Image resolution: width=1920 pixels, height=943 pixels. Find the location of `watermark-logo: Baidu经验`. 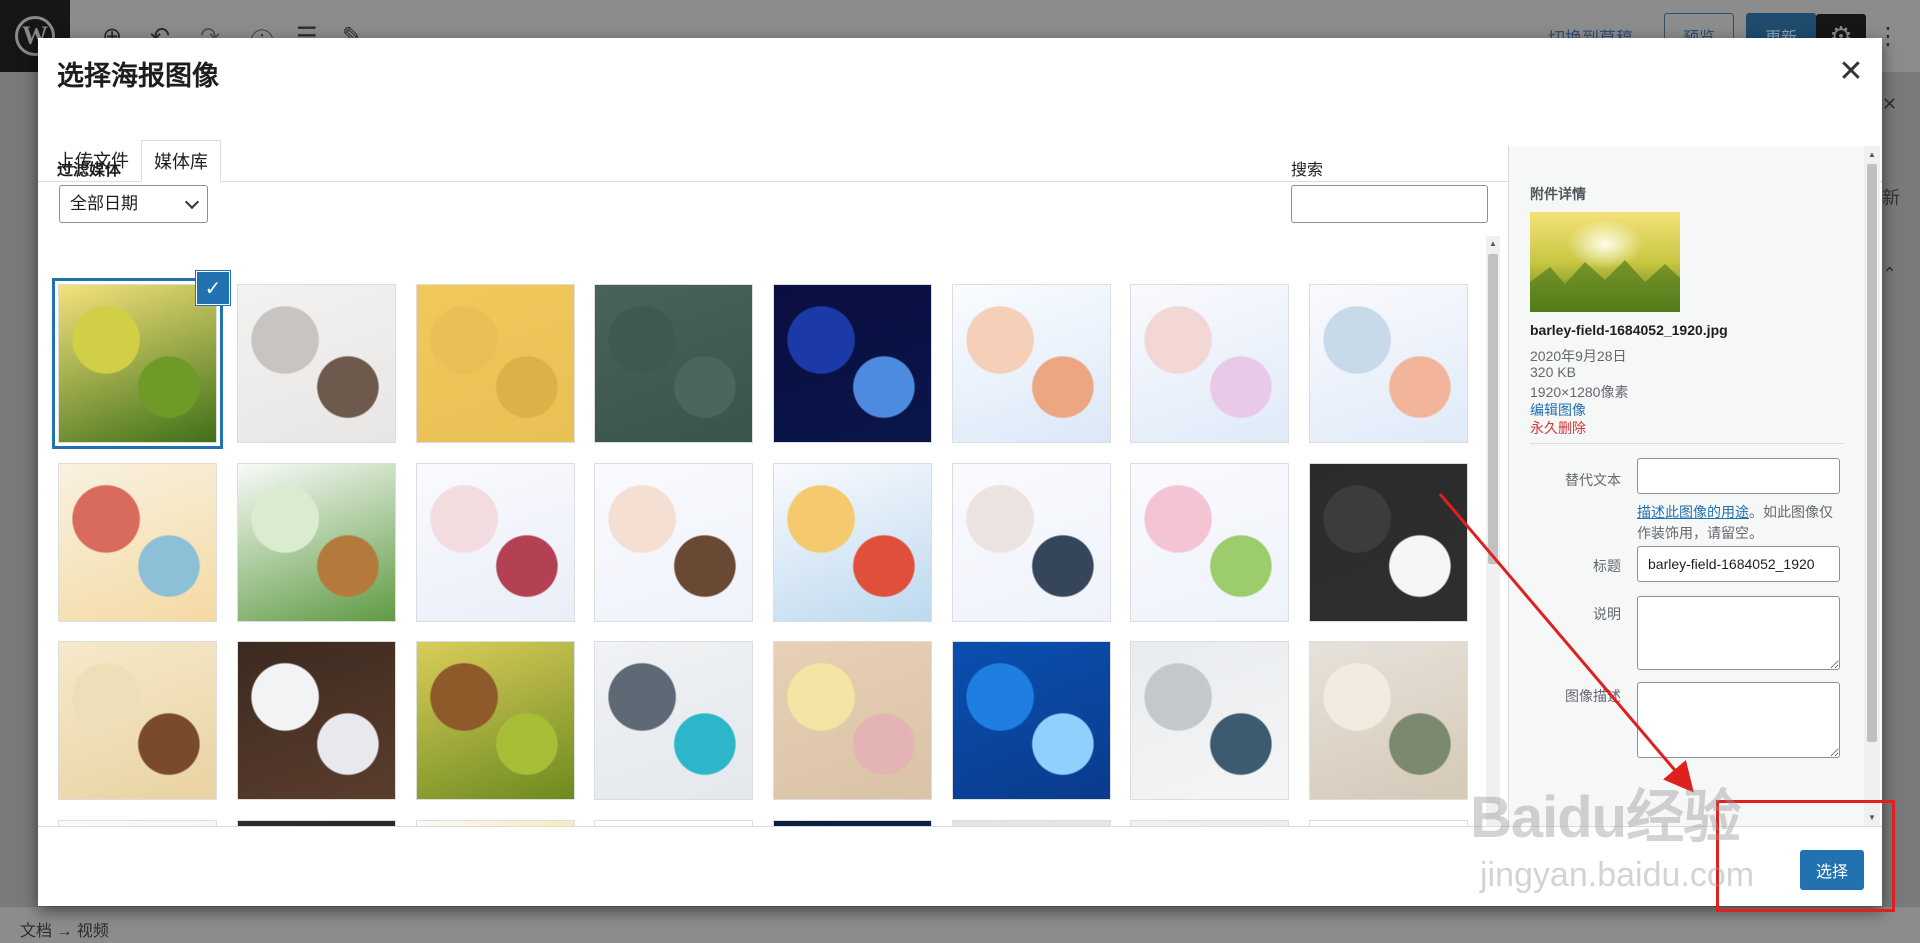

watermark-logo: Baidu经验 is located at coordinates (1605, 817).